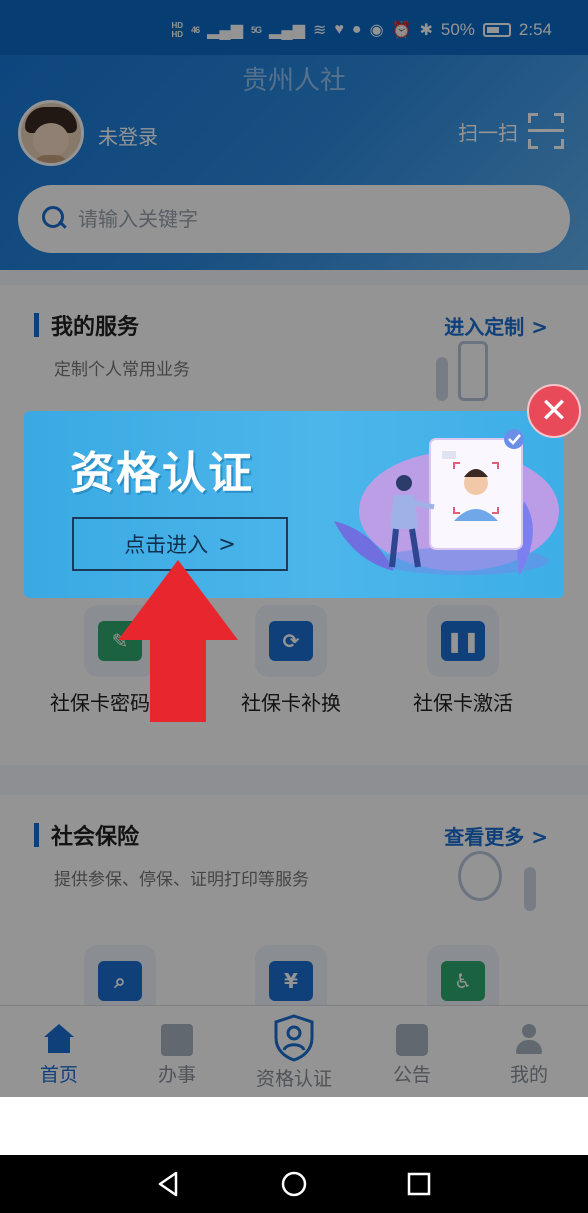 This screenshot has width=588, height=1213. Describe the element at coordinates (294, 504) in the screenshot. I see `certification-popup: 资格认证 点击进入 >` at that location.